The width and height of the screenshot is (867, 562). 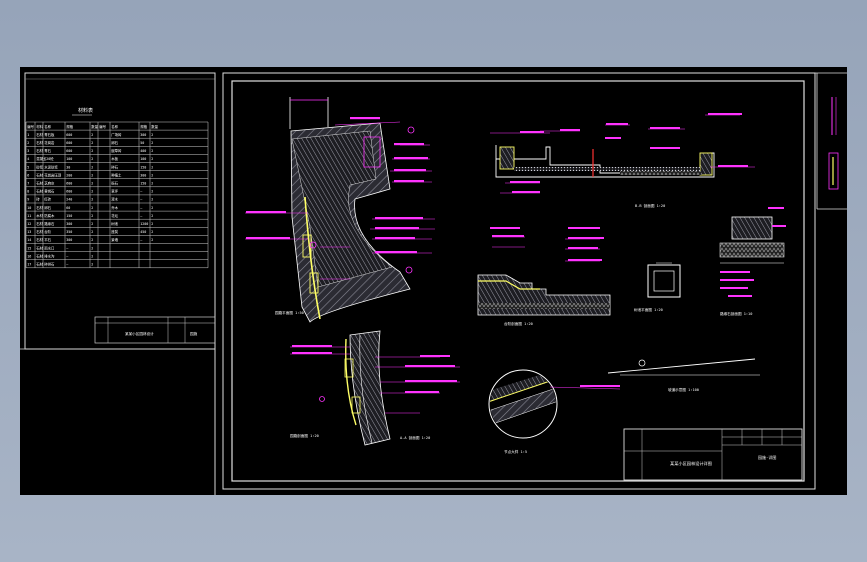 What do you see at coordinates (53, 174) in the screenshot?
I see `table-cell: 花岗岩压顶` at bounding box center [53, 174].